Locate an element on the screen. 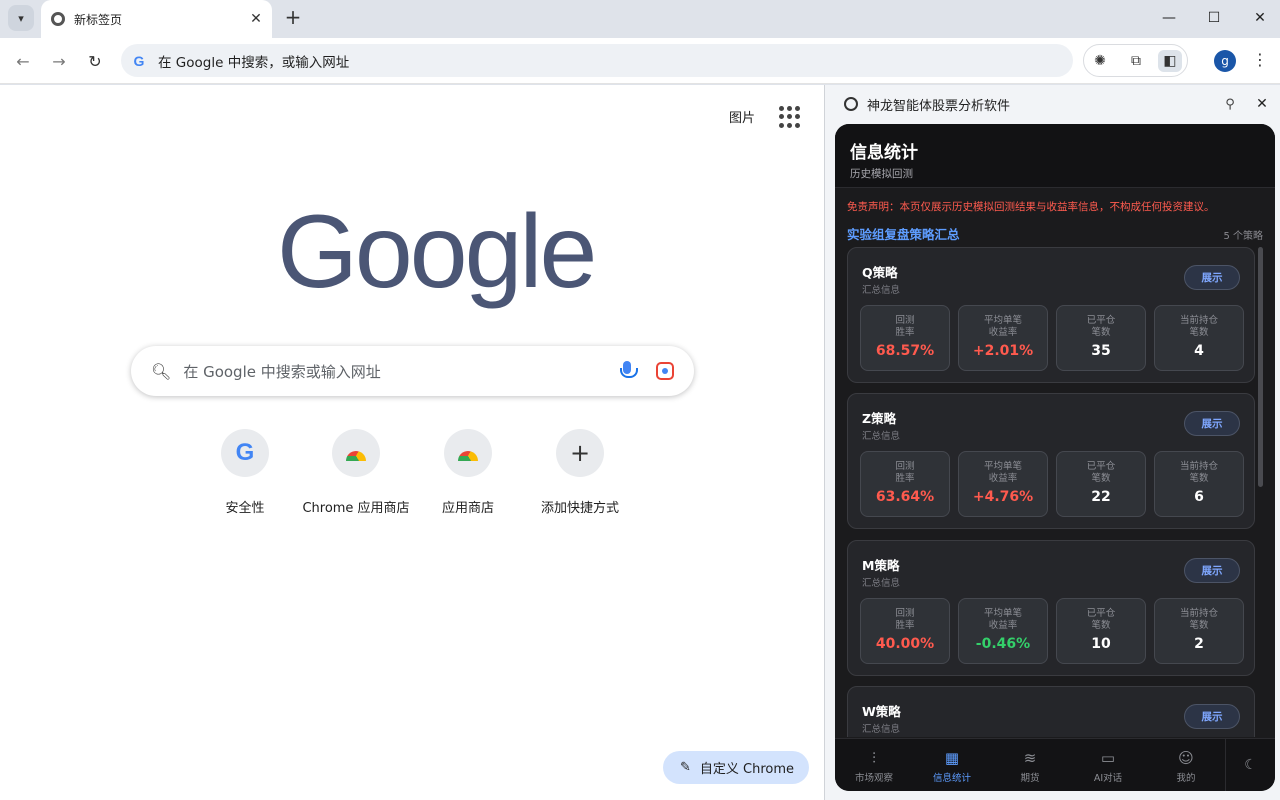  stat-value: 4 is located at coordinates (1199, 351).